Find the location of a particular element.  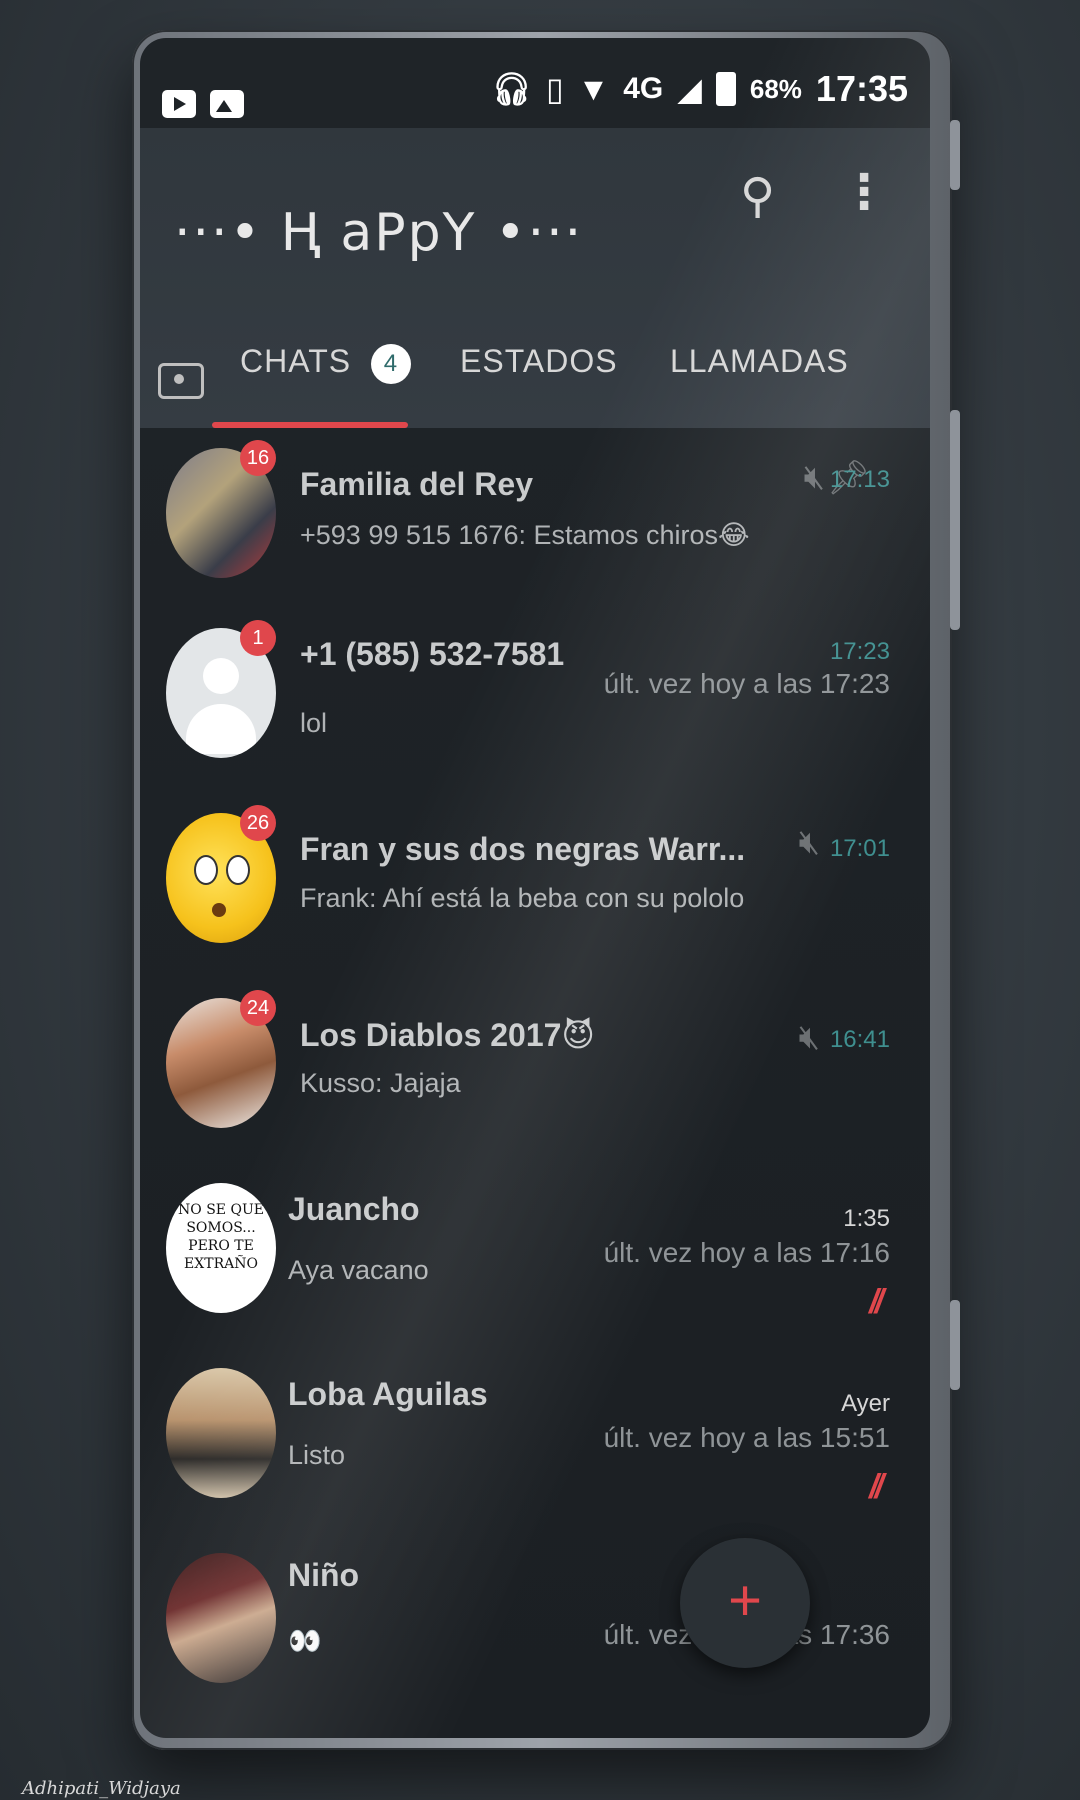

chat-time: 1:35 is located at coordinates (866, 1218).